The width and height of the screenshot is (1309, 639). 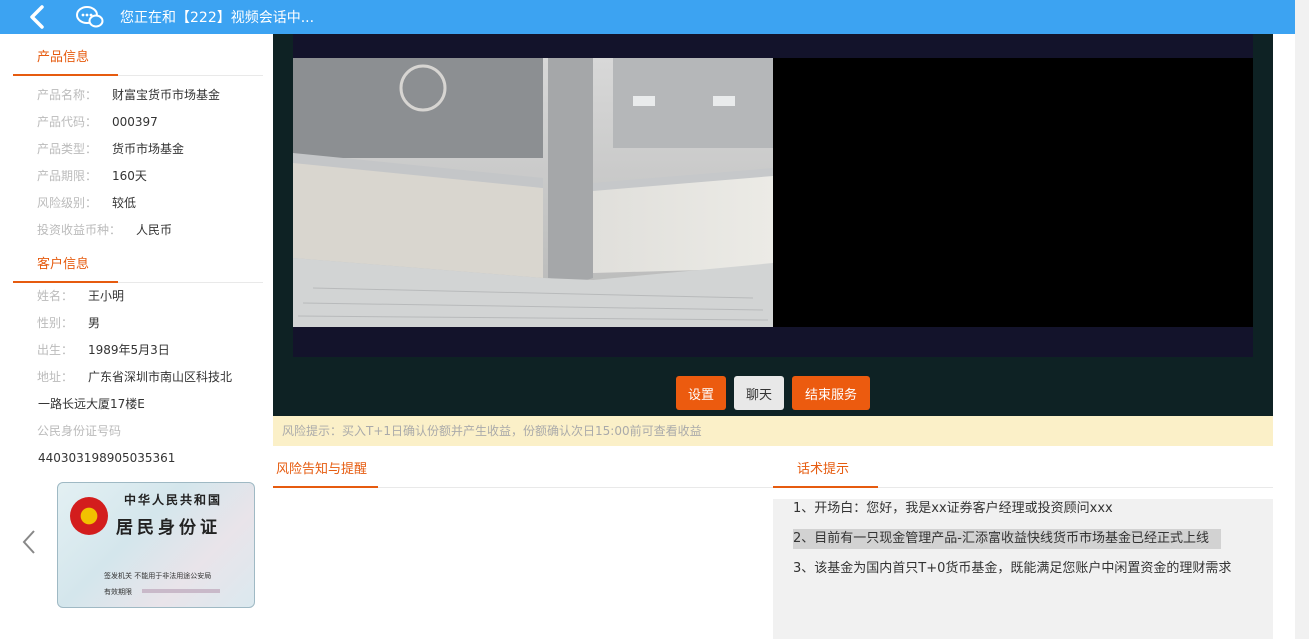 What do you see at coordinates (118, 592) in the screenshot?
I see `id-card-validity: 有效期限` at bounding box center [118, 592].